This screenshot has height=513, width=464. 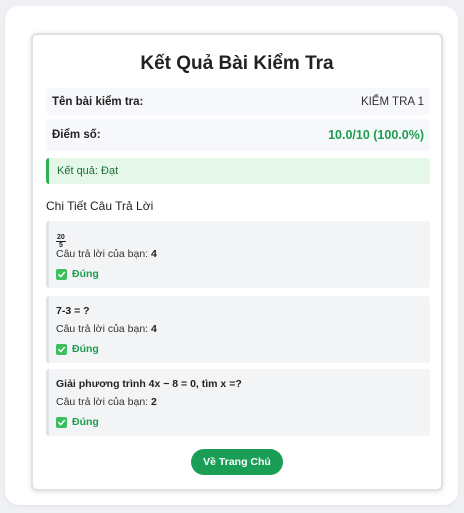 I want to click on fraction-numerator: 20, so click(x=61, y=238).